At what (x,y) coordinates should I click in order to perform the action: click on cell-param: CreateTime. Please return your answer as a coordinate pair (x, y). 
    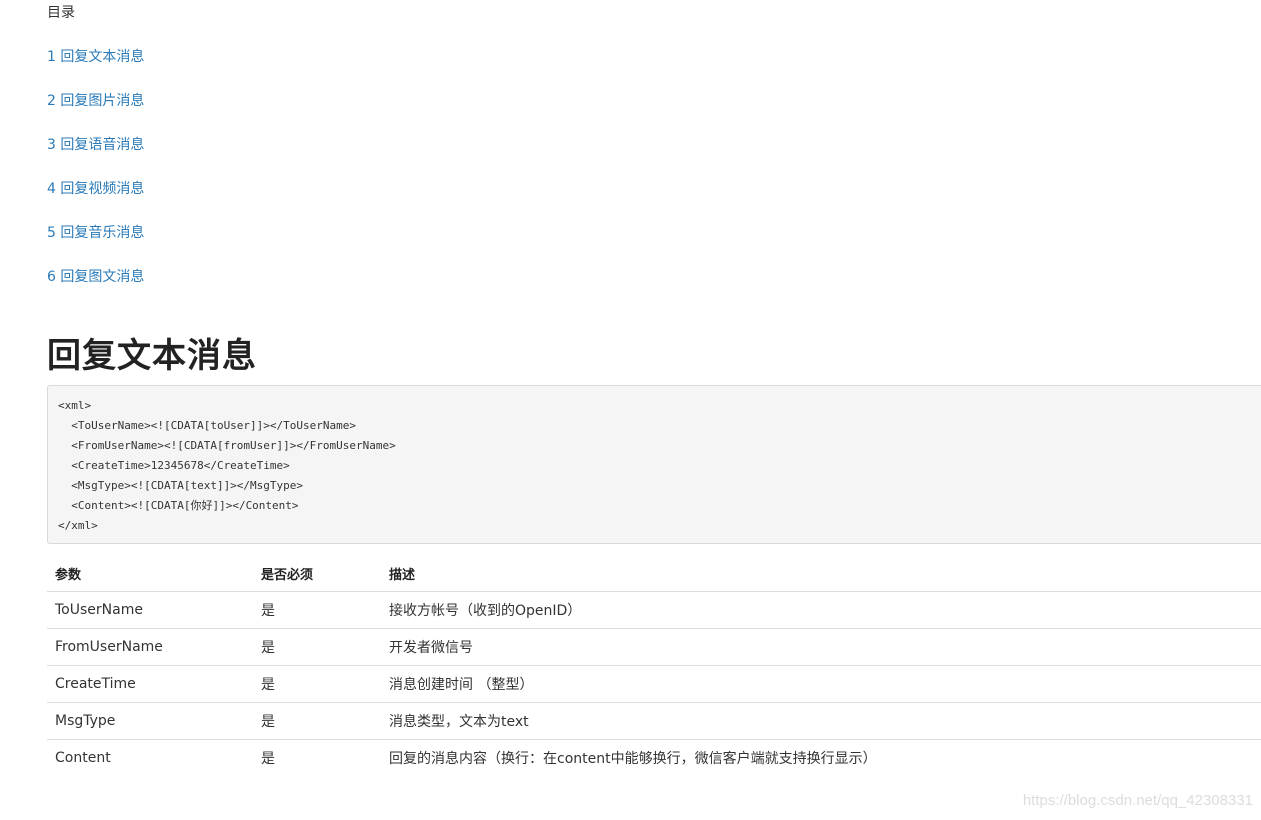
    Looking at the image, I should click on (150, 684).